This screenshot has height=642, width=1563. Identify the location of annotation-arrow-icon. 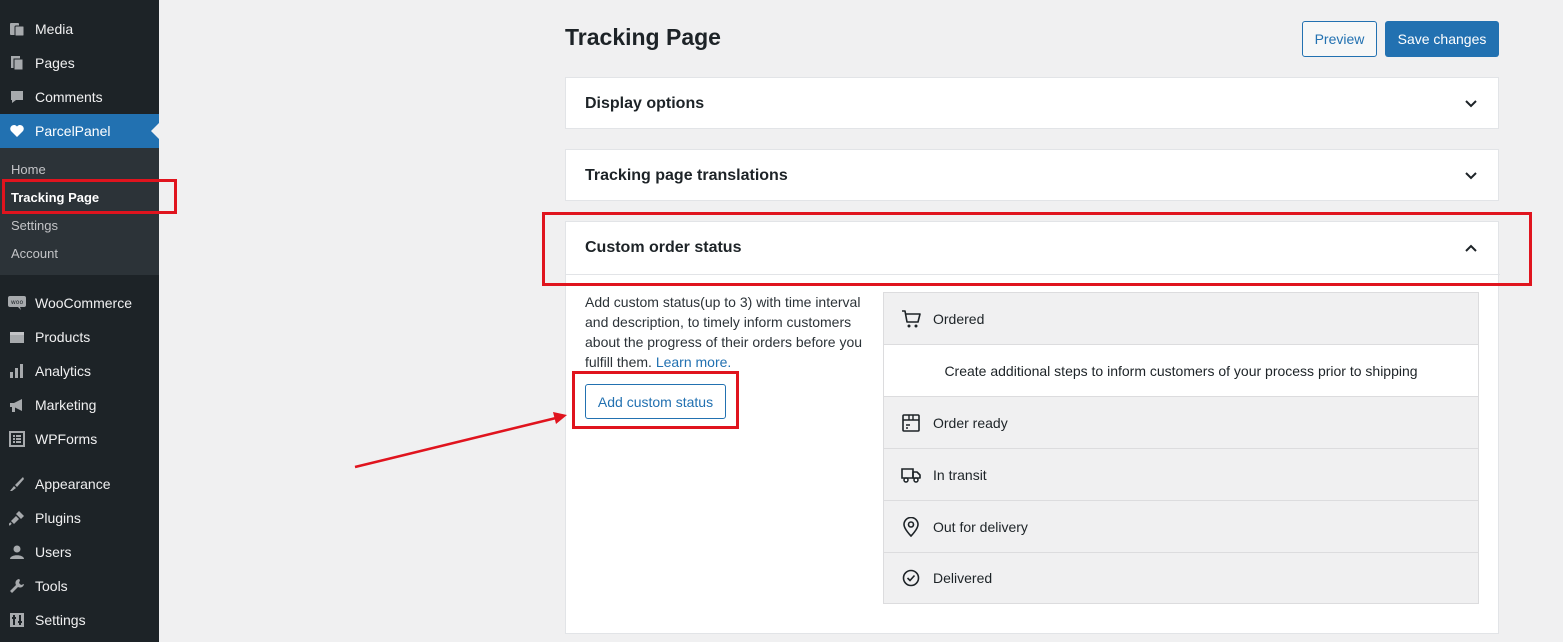
(460, 440).